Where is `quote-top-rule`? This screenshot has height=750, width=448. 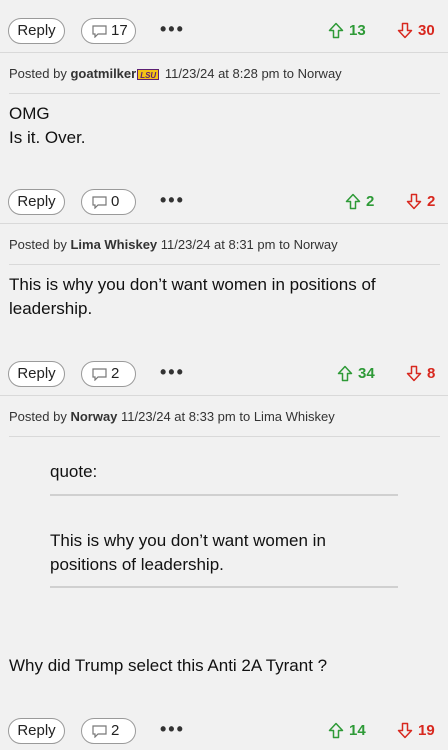
quote-top-rule is located at coordinates (224, 495).